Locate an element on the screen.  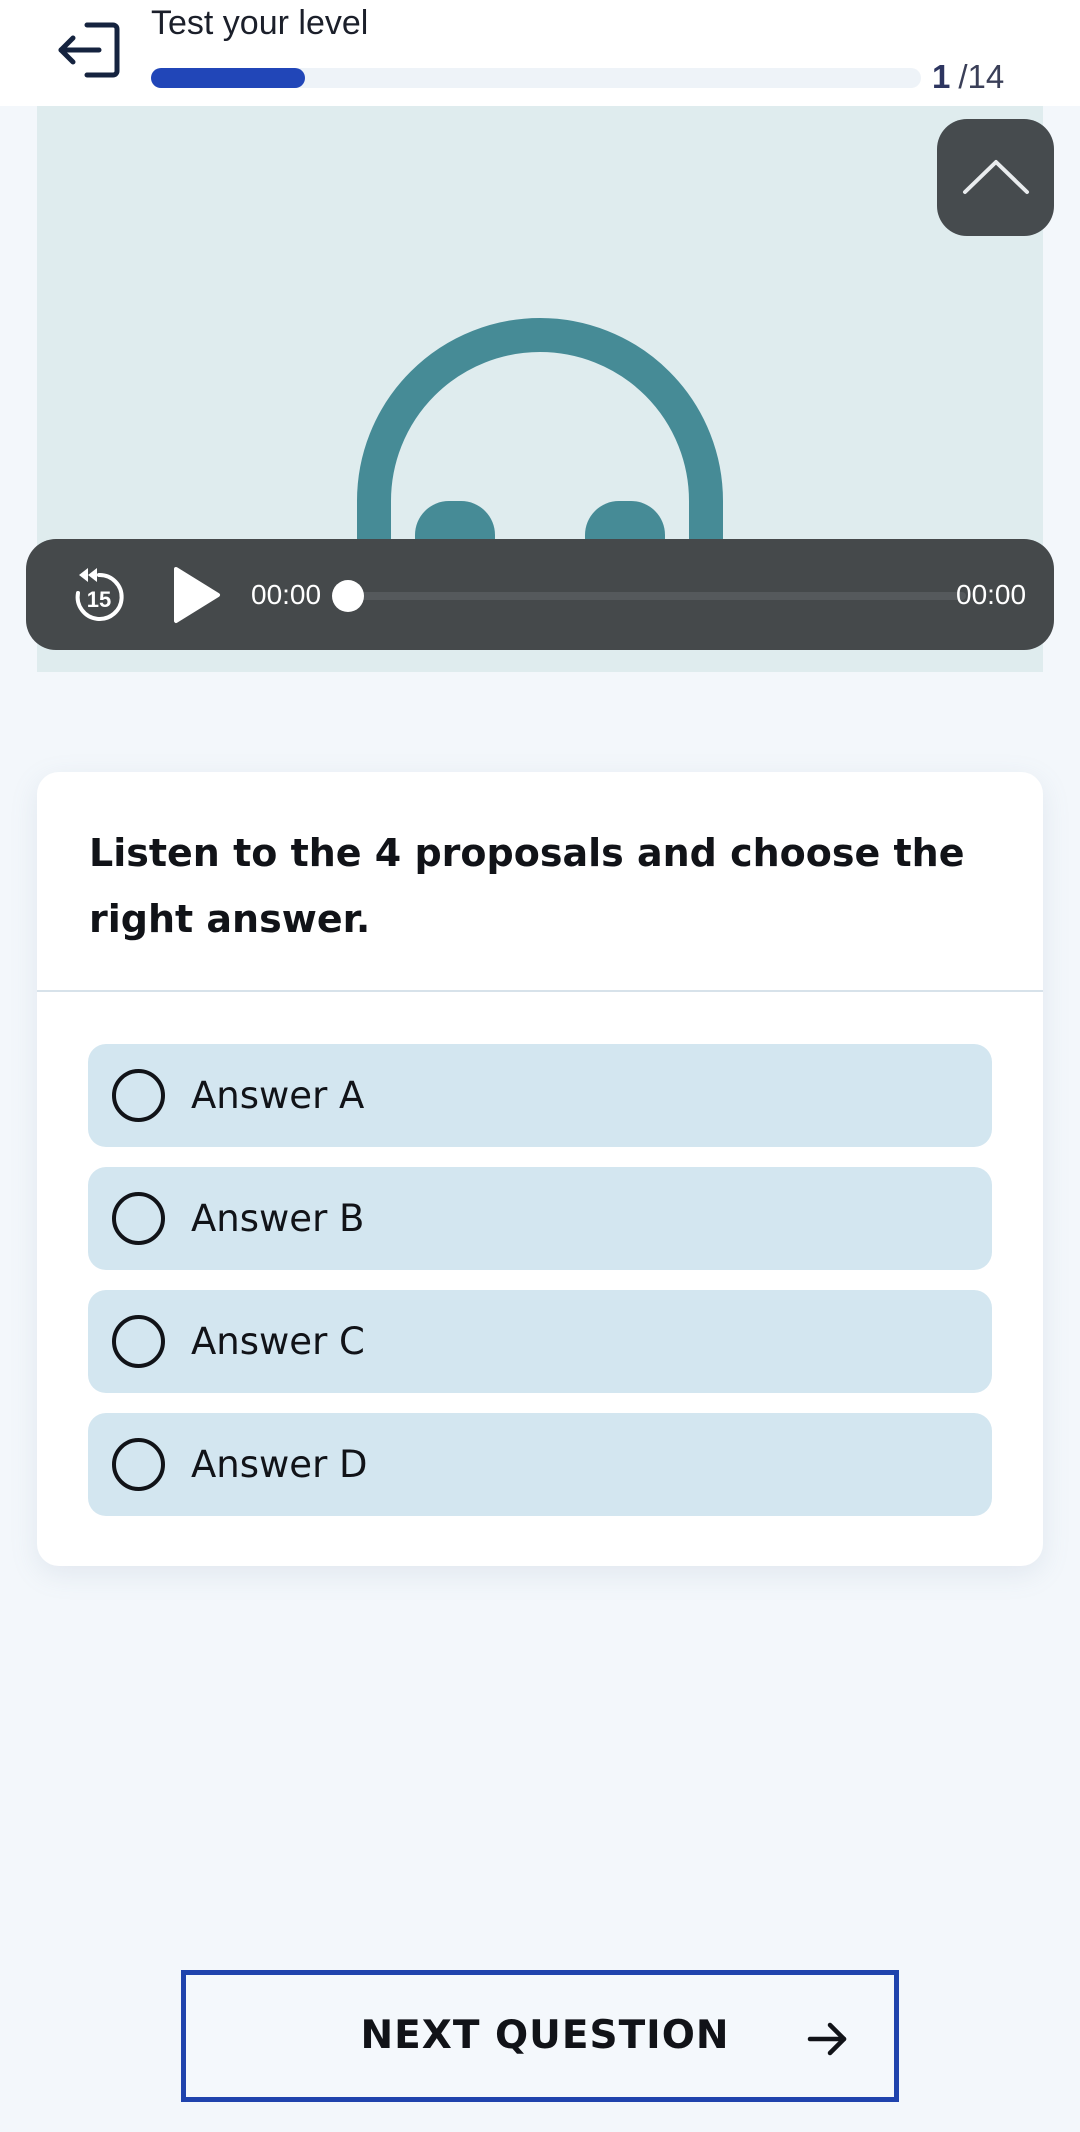
answer-option: Answer A is located at coordinates (540, 1095).